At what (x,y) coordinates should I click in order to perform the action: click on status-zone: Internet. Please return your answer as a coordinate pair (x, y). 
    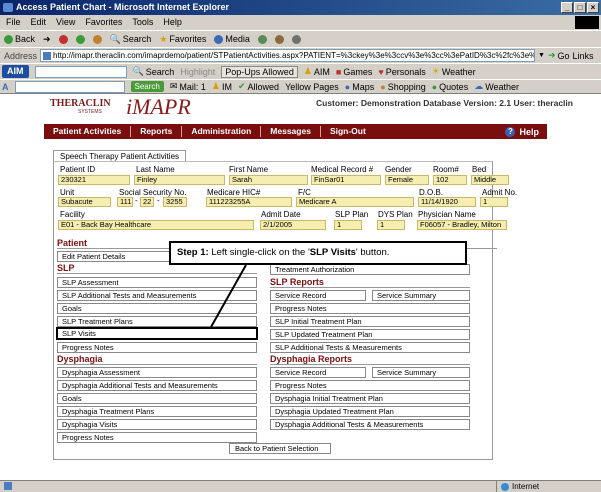
    Looking at the image, I should click on (526, 486).